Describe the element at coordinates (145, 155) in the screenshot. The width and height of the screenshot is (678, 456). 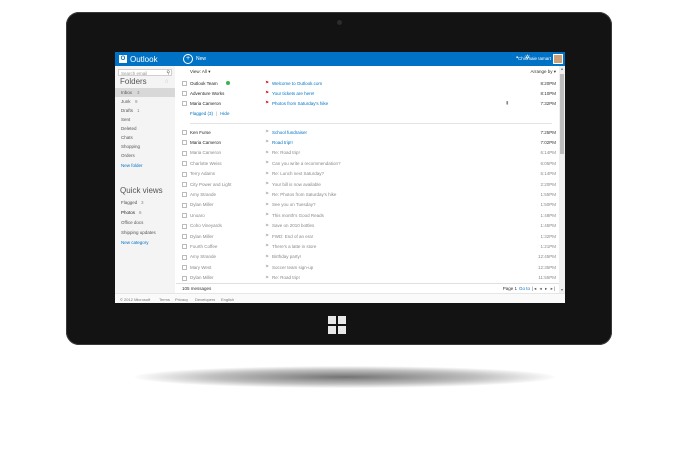
I see `sidebar-item-orders: Orders` at that location.